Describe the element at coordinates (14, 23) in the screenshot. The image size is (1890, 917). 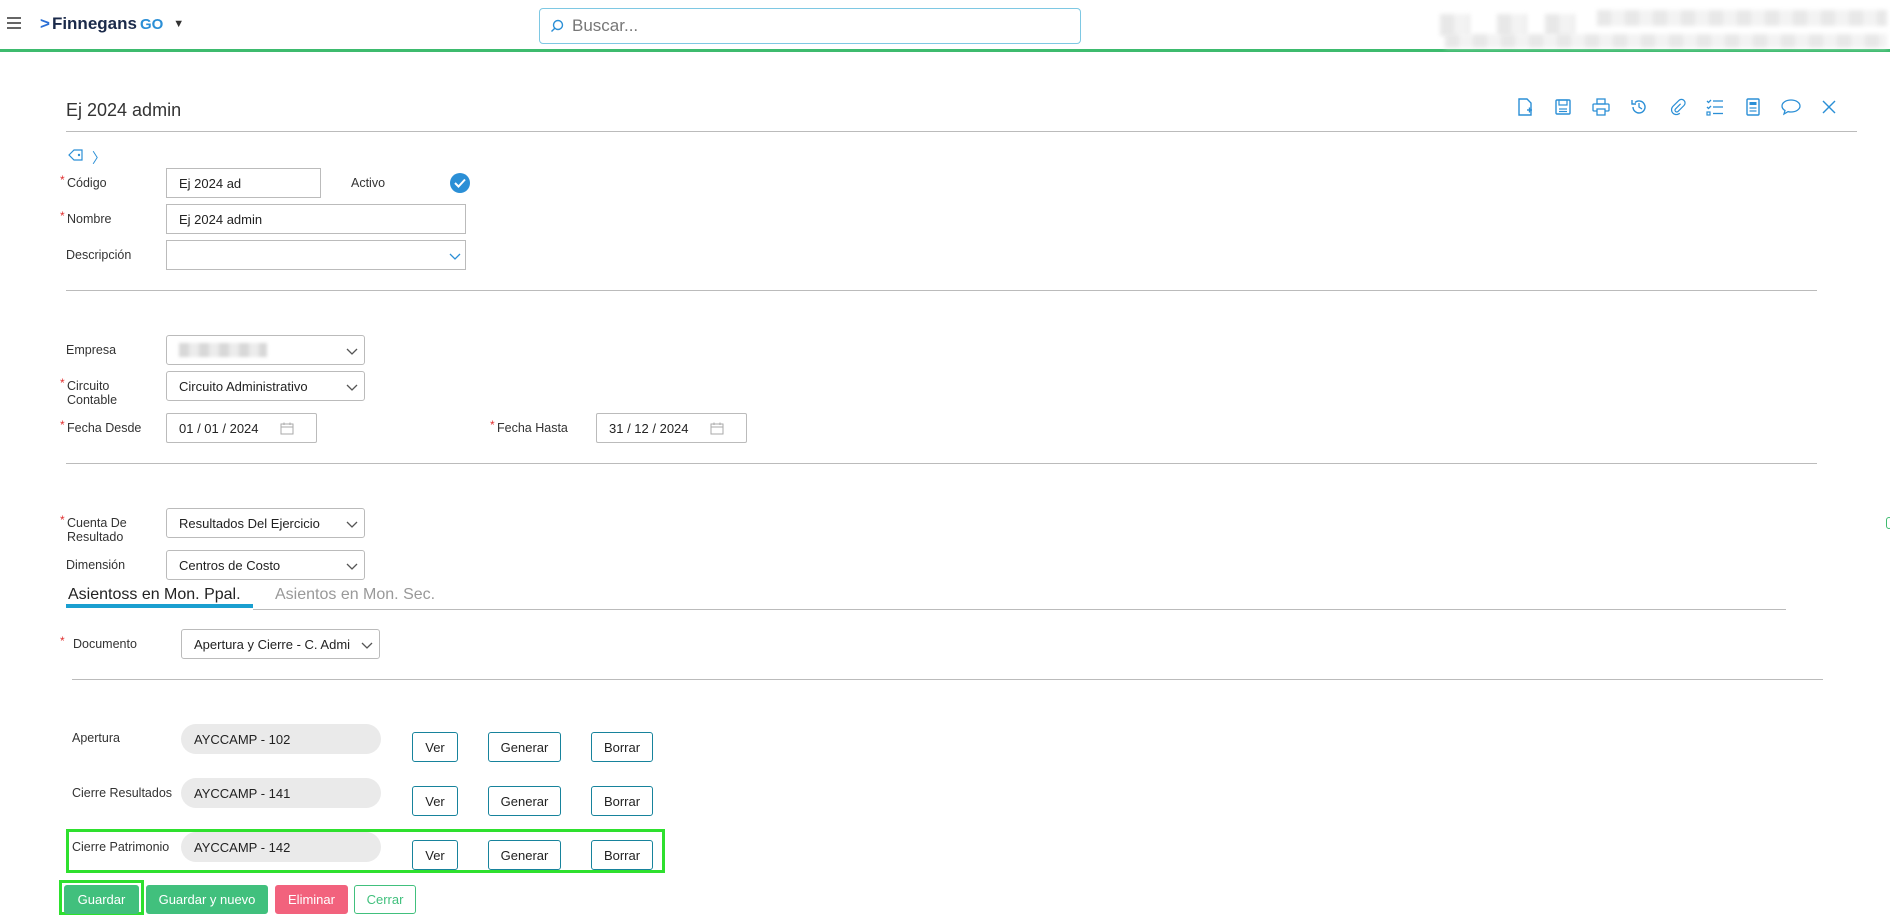
I see `hamburger-menu-icon` at that location.